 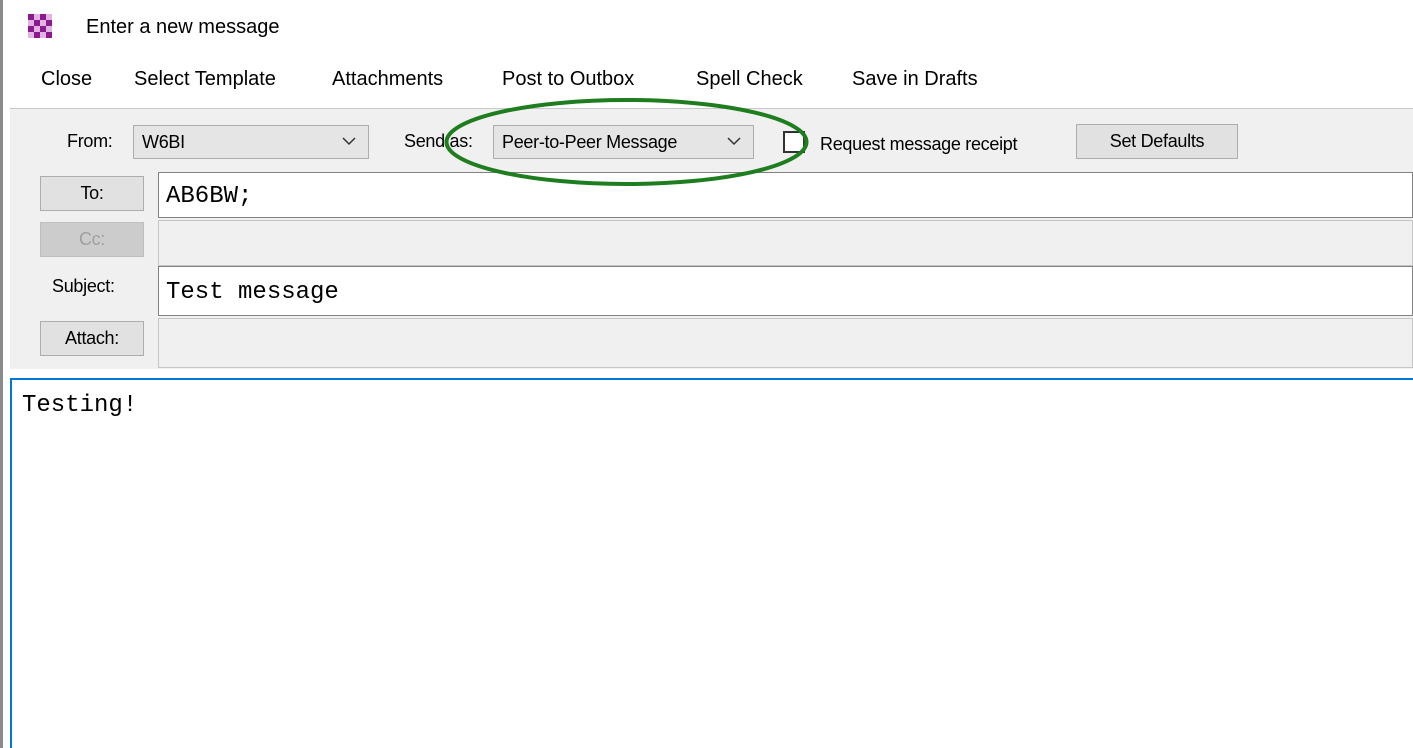 I want to click on send-as-label: Send as:, so click(x=438, y=141).